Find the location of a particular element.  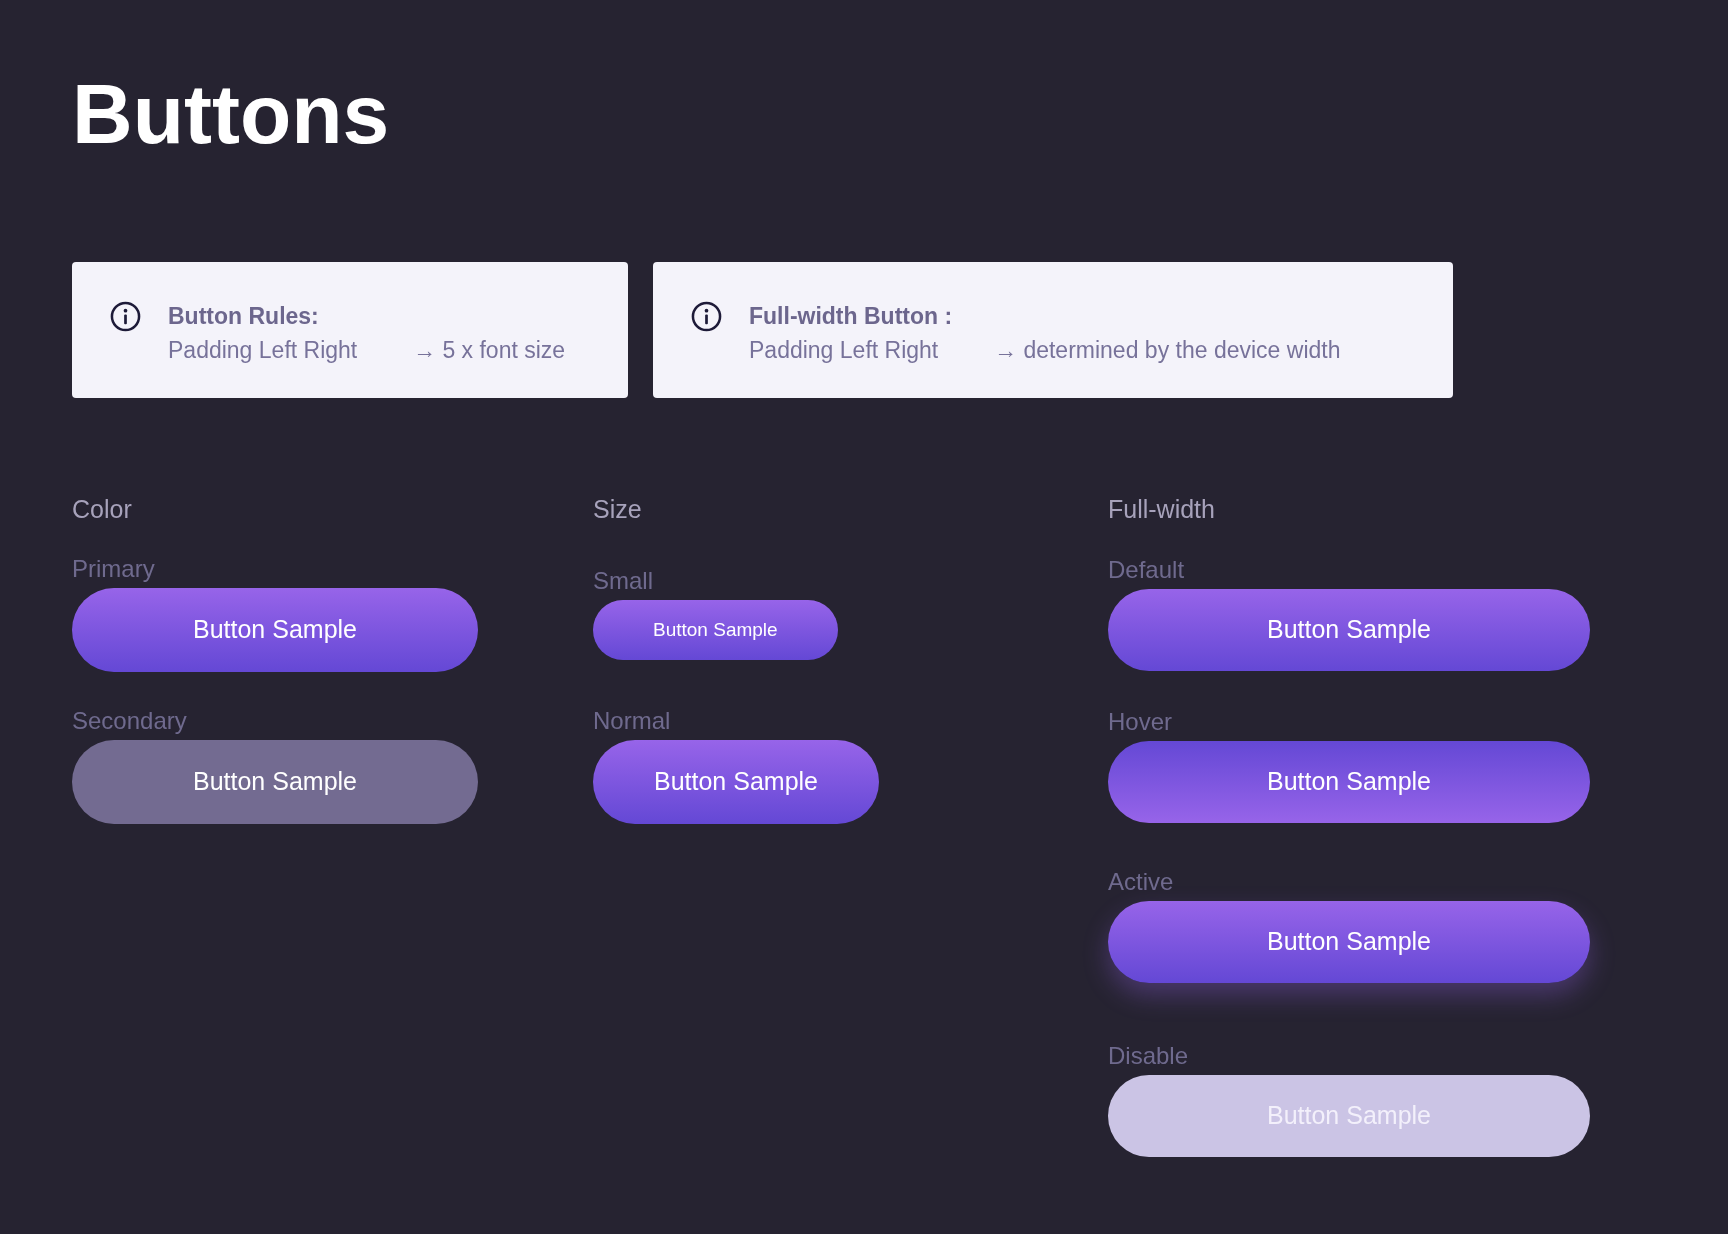

variant-label: Secondary is located at coordinates (129, 720).